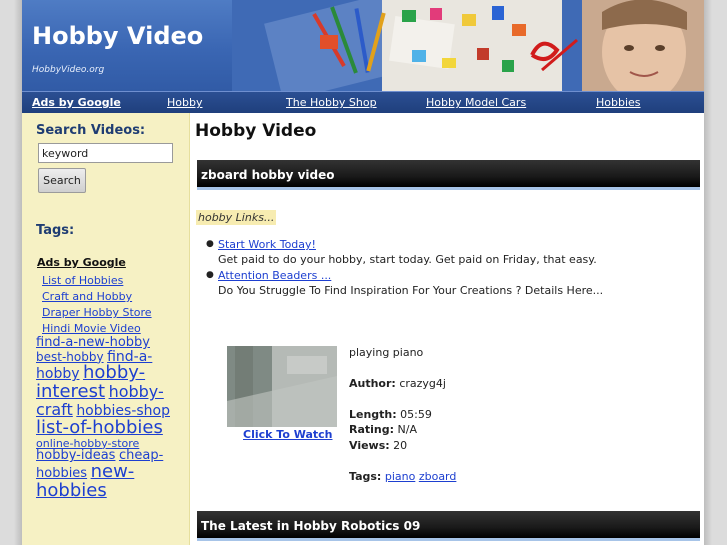 This screenshot has height=545, width=727. Describe the element at coordinates (68, 70) in the screenshot. I see `site-url: HobbyVideo.org` at that location.